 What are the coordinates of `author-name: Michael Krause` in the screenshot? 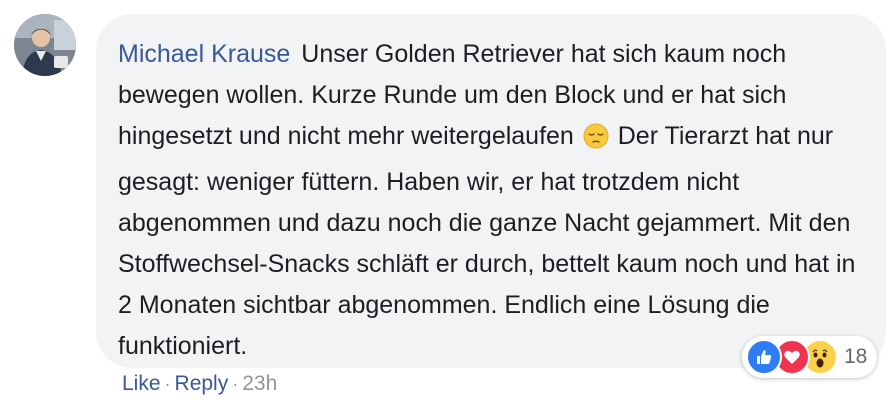 It's located at (204, 54).